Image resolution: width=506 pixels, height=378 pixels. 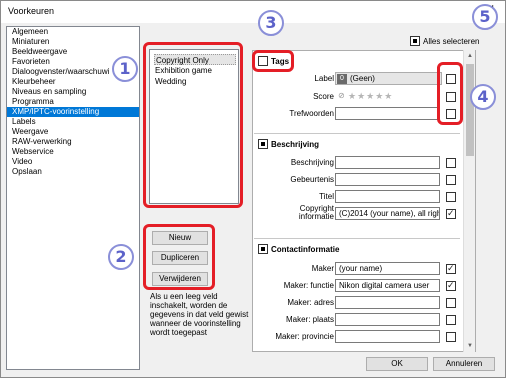 What do you see at coordinates (485, 17) in the screenshot?
I see `callout-badge-5: 5` at bounding box center [485, 17].